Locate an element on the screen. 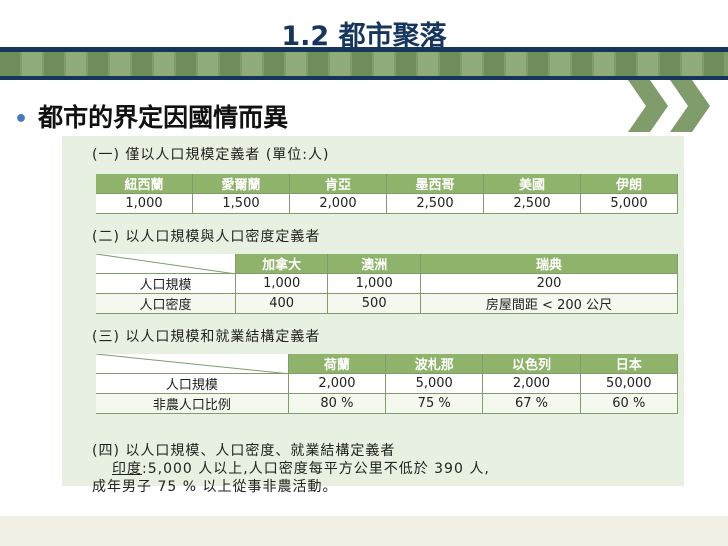 The height and width of the screenshot is (546, 728). table-cell: 500 is located at coordinates (374, 303).